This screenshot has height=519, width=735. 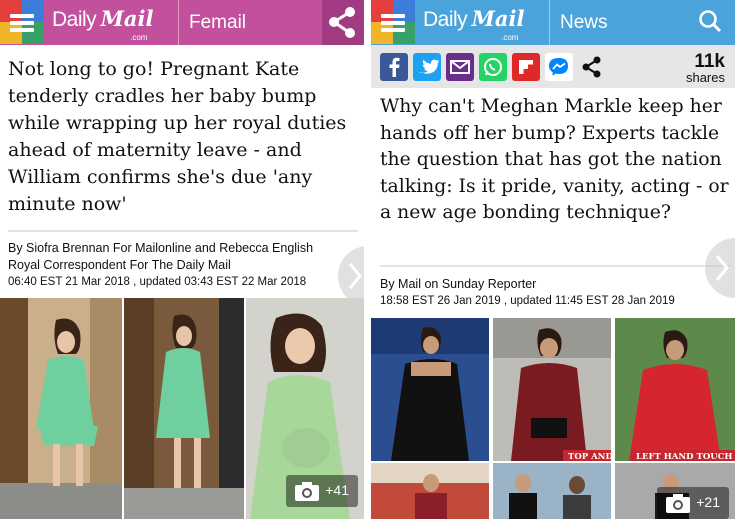 What do you see at coordinates (305, 408) in the screenshot?
I see `article-photo-3: +41` at bounding box center [305, 408].